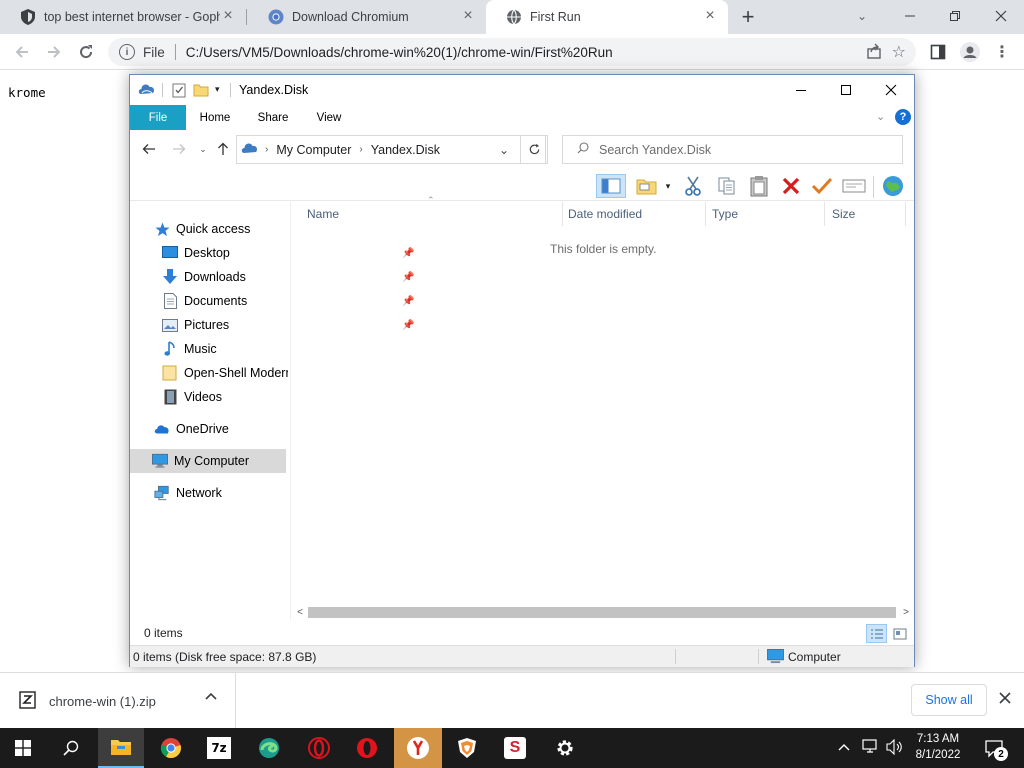 This screenshot has width=1024, height=768. What do you see at coordinates (759, 186) in the screenshot?
I see `paste-icon` at bounding box center [759, 186].